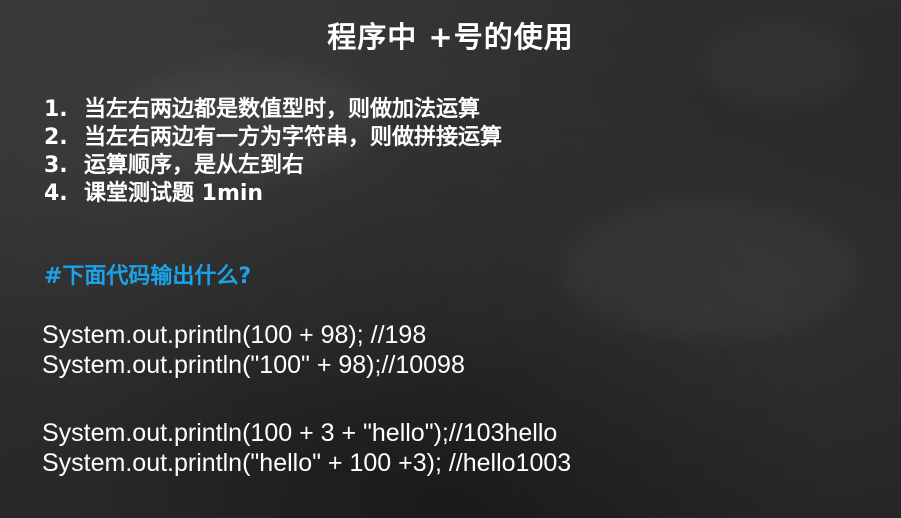 This screenshot has height=518, width=901. What do you see at coordinates (273, 194) in the screenshot?
I see `rule-item: 4. 课堂测试题 1min` at bounding box center [273, 194].